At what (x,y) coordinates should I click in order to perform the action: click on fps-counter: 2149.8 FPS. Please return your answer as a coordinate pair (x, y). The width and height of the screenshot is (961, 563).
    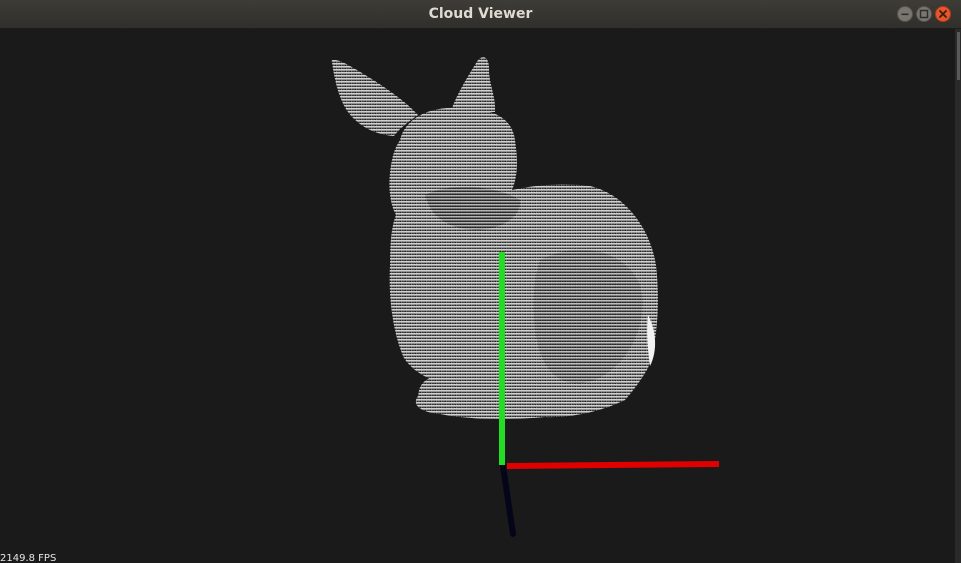
    Looking at the image, I should click on (28, 558).